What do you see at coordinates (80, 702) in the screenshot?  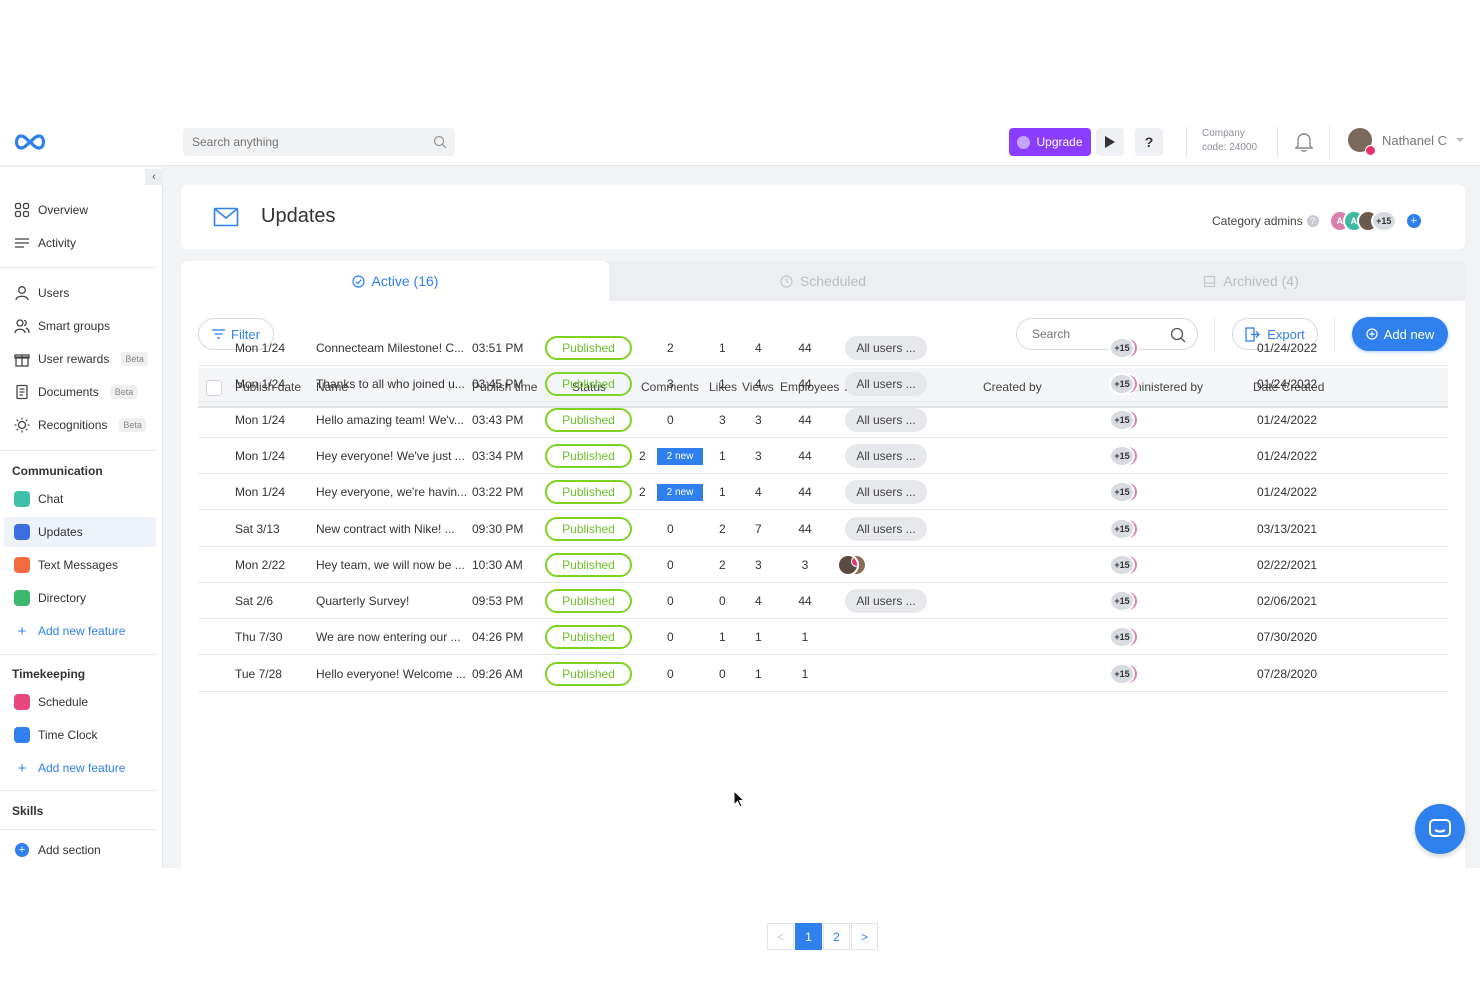 I see `sidebar-item-schedule: Schedule` at bounding box center [80, 702].